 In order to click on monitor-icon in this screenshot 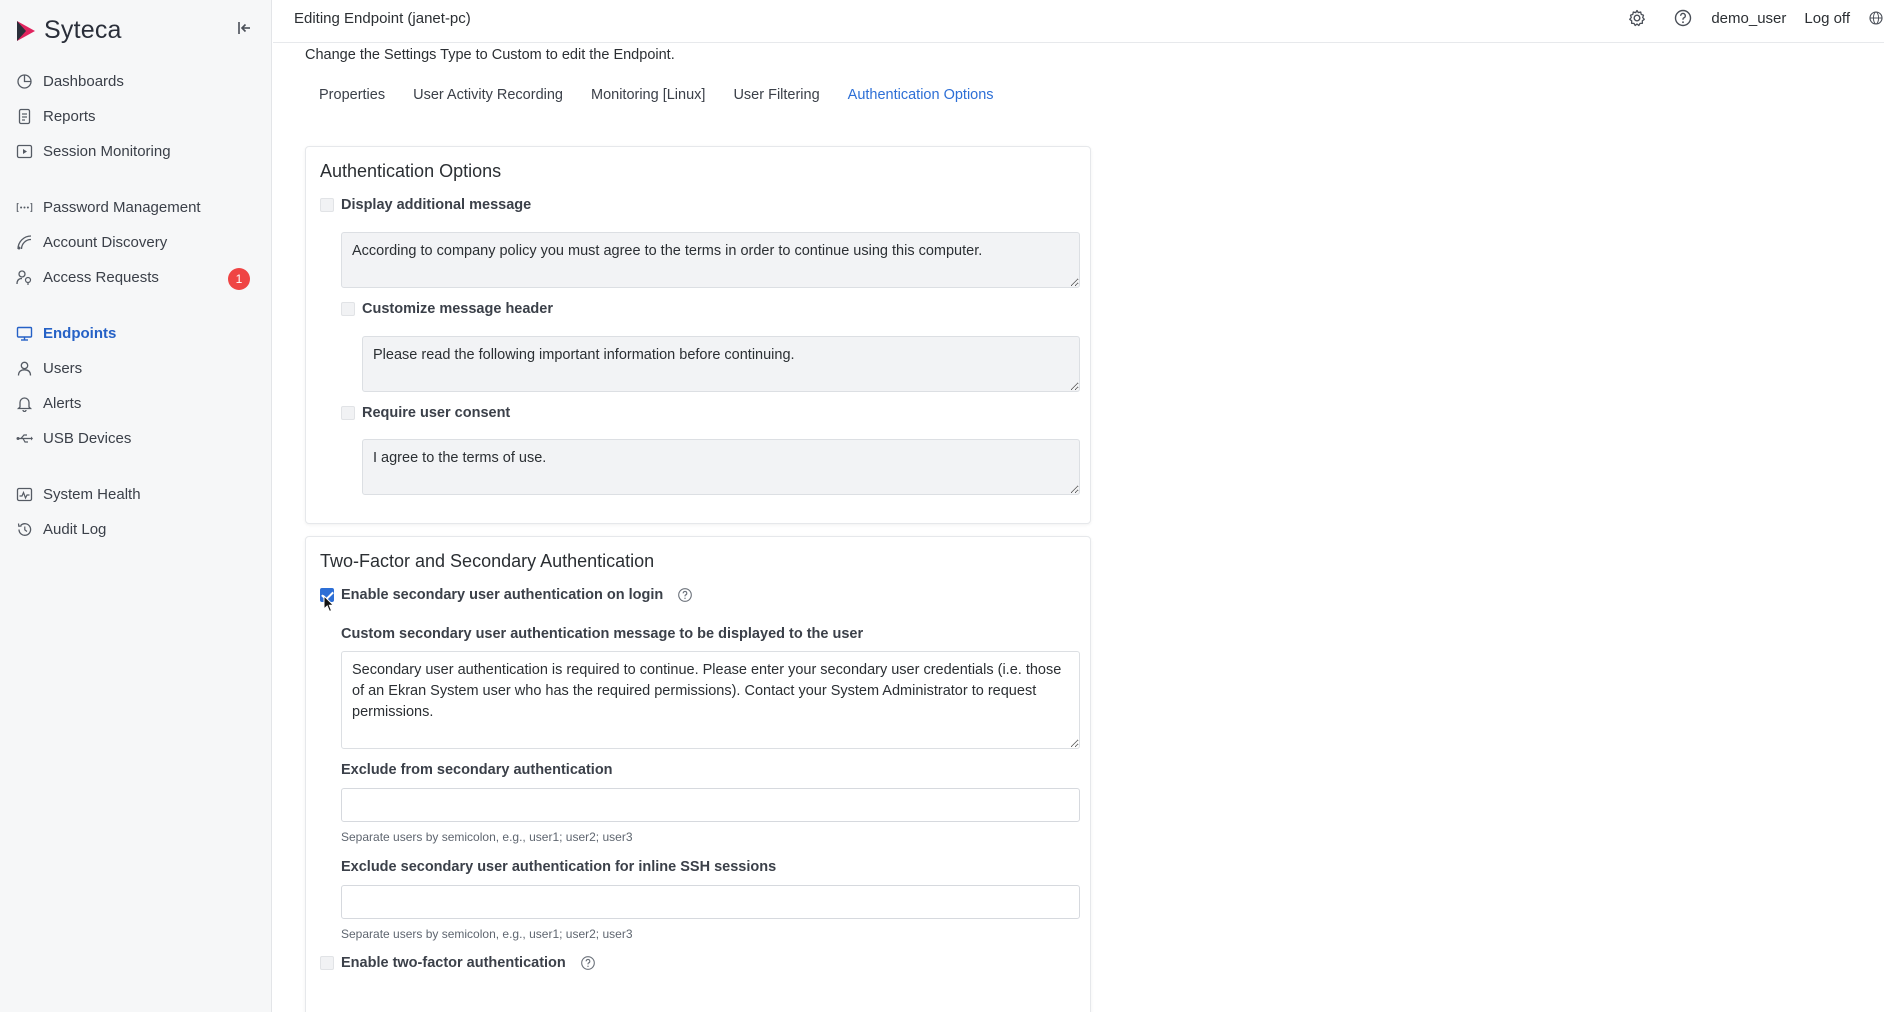, I will do `click(24, 333)`.